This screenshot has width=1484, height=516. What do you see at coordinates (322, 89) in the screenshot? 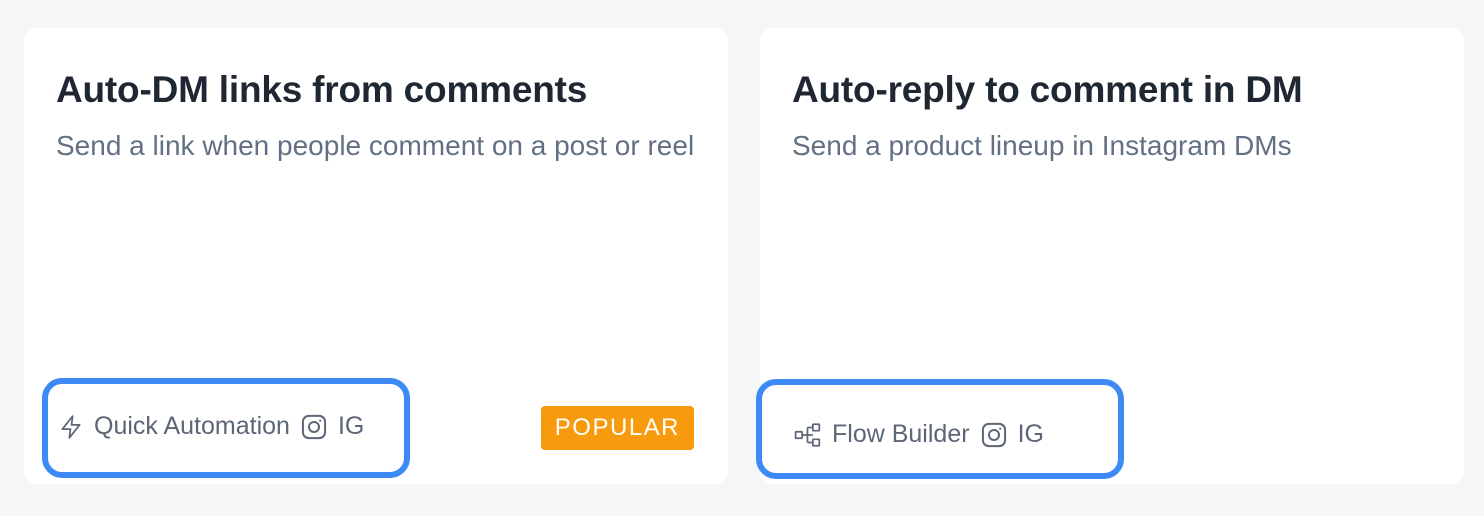
I see `card-title: Auto-DM links from comments` at bounding box center [322, 89].